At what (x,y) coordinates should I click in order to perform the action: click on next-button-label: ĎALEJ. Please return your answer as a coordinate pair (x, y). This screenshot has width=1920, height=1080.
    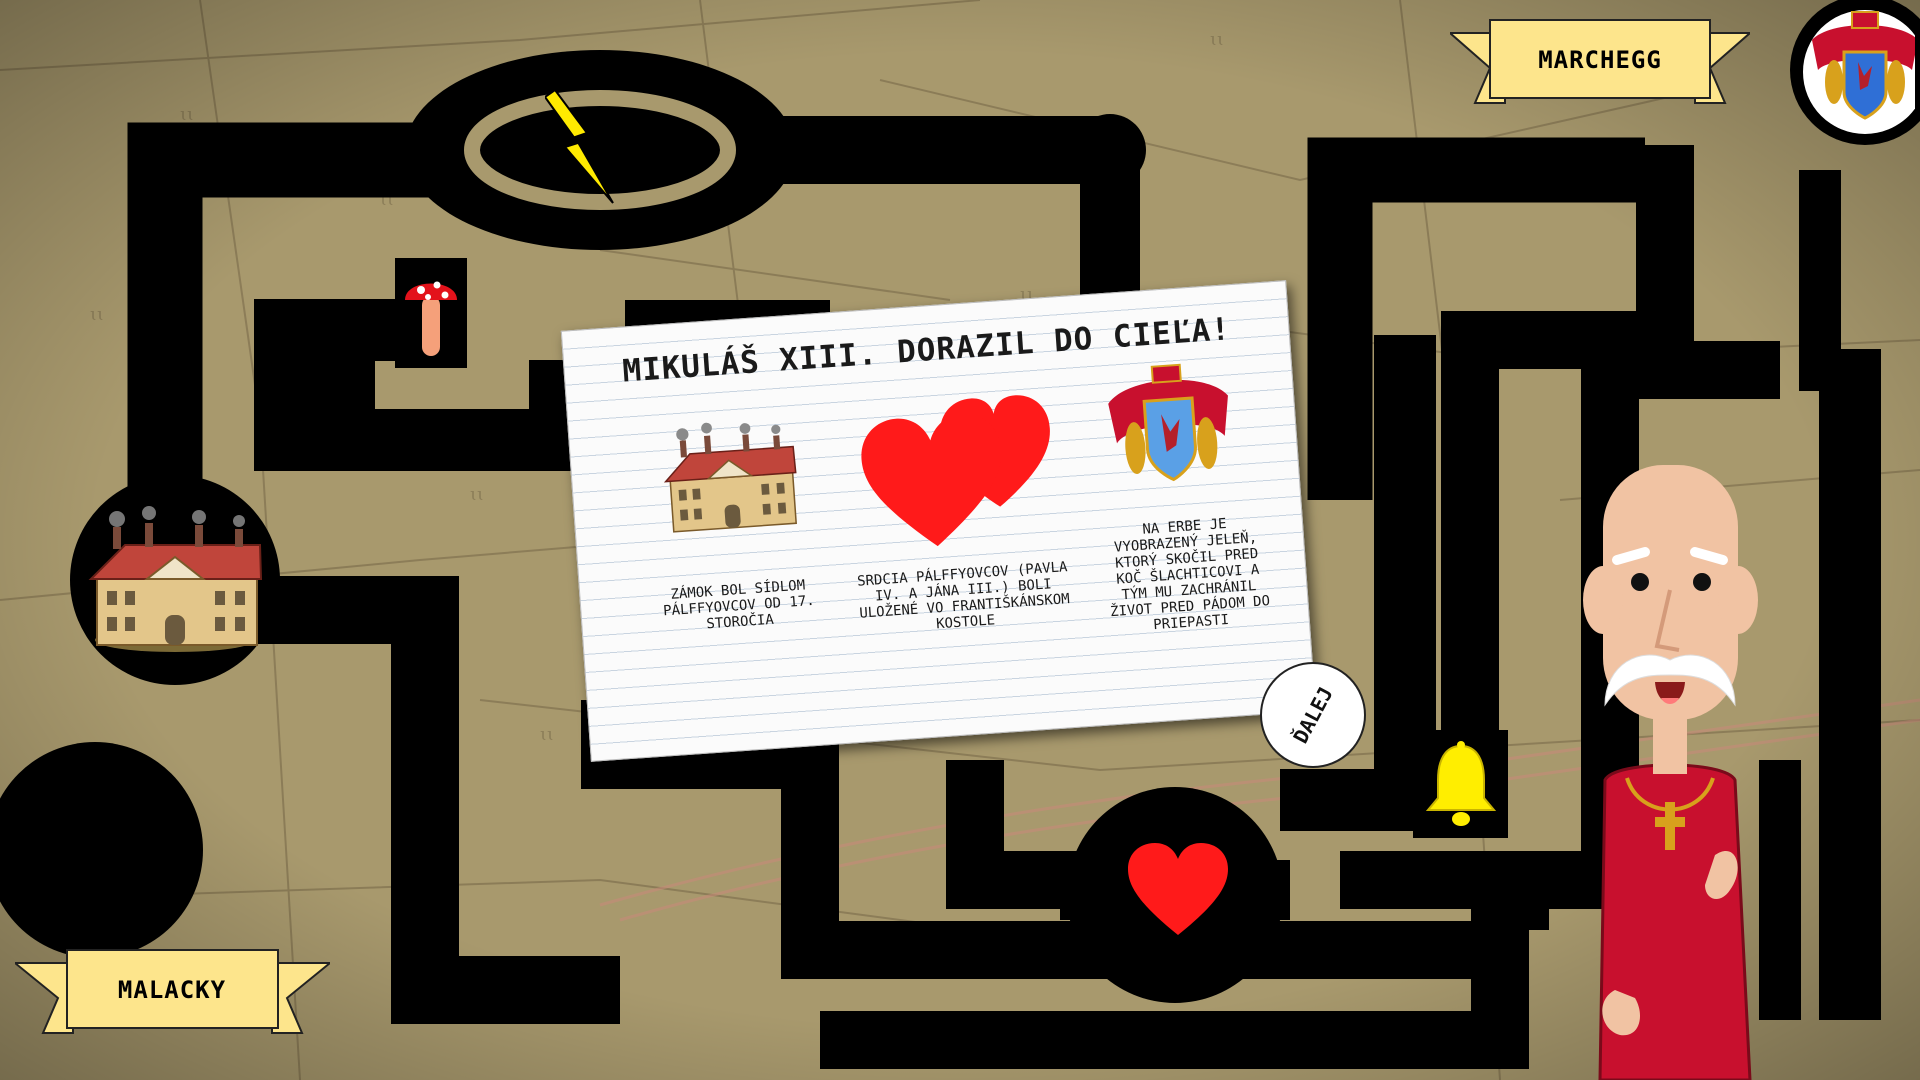
    Looking at the image, I should click on (1313, 715).